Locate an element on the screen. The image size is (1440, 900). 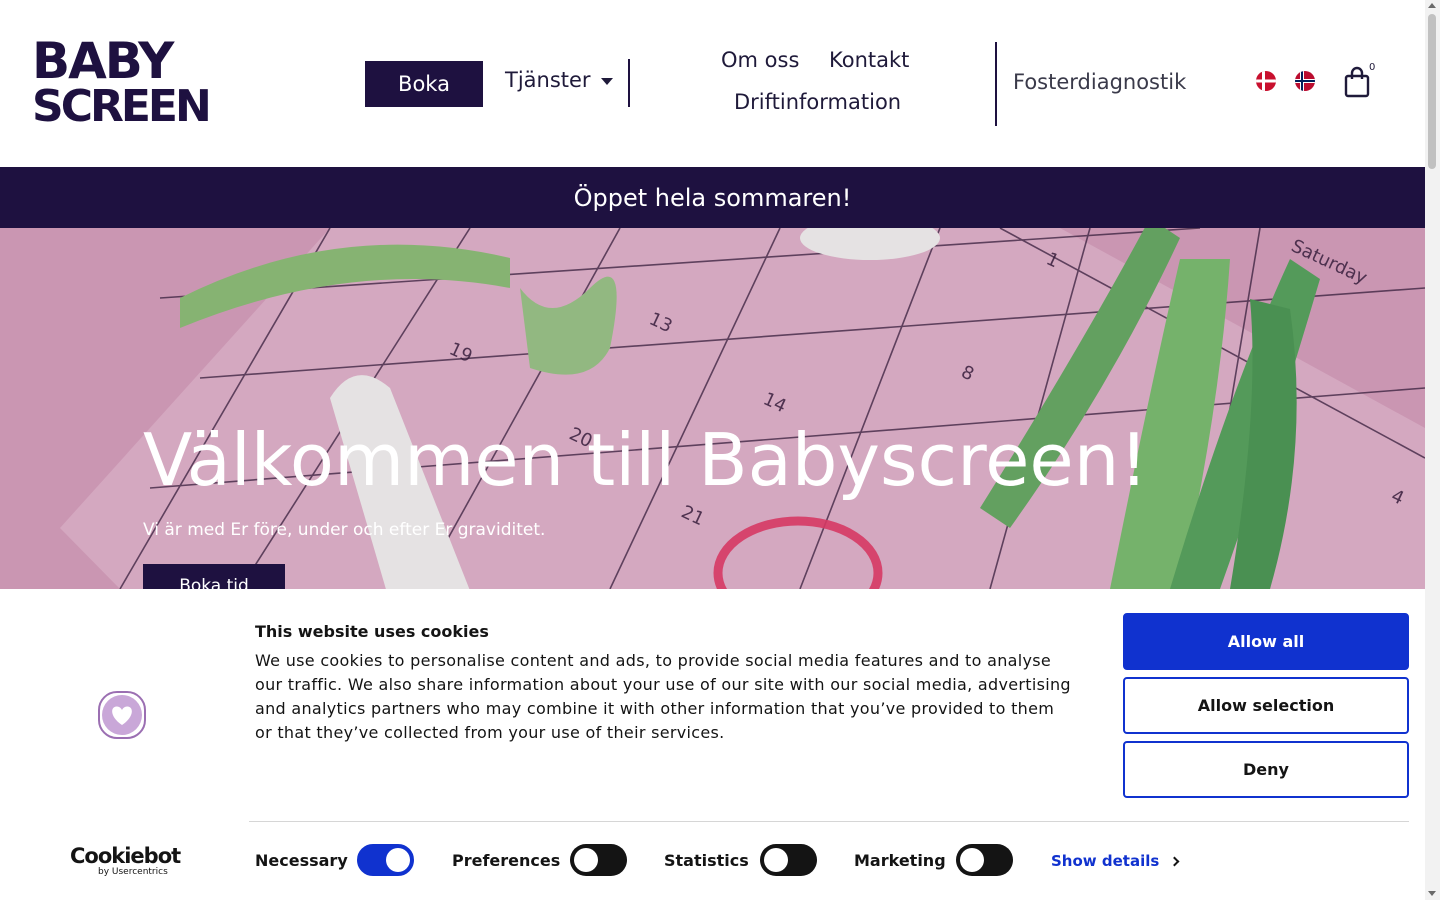
toggle-label-statistics: Statistics is located at coordinates (706, 860).